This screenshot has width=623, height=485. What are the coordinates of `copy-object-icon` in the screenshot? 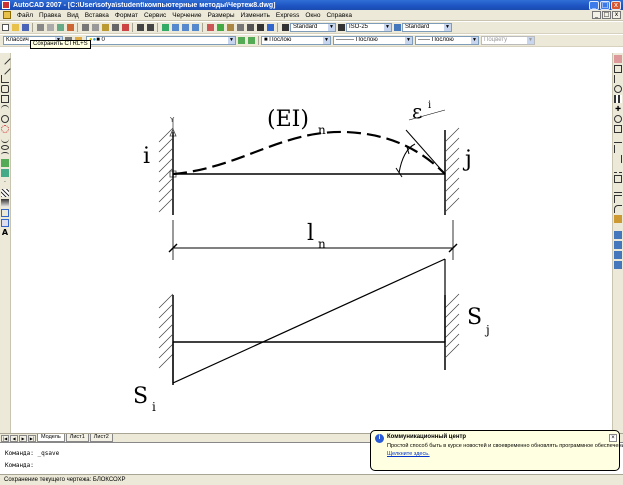 It's located at (618, 69).